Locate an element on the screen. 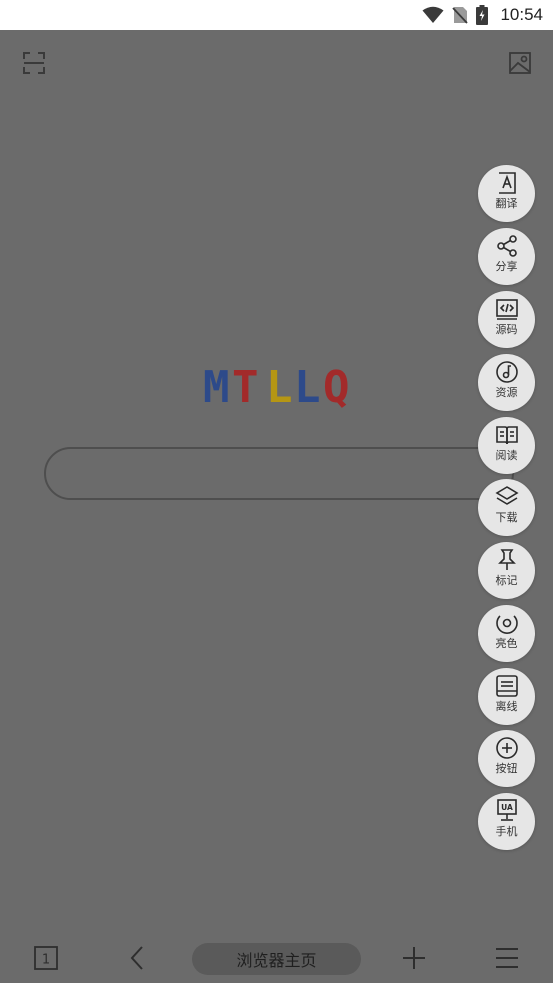 Image resolution: width=553 pixels, height=983 pixels. user-agent-button: UA 手机 is located at coordinates (506, 821).